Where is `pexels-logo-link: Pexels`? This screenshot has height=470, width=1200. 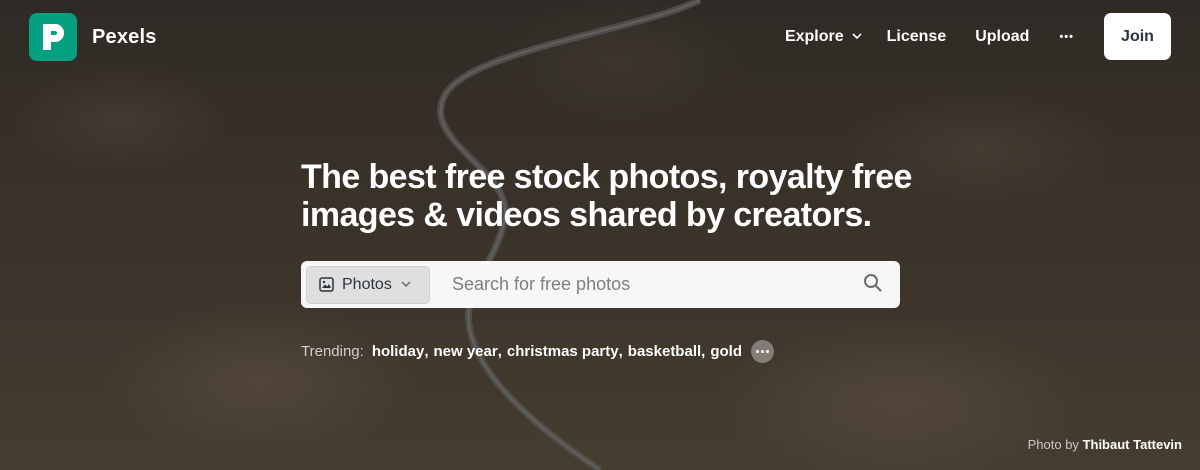 pexels-logo-link: Pexels is located at coordinates (93, 37).